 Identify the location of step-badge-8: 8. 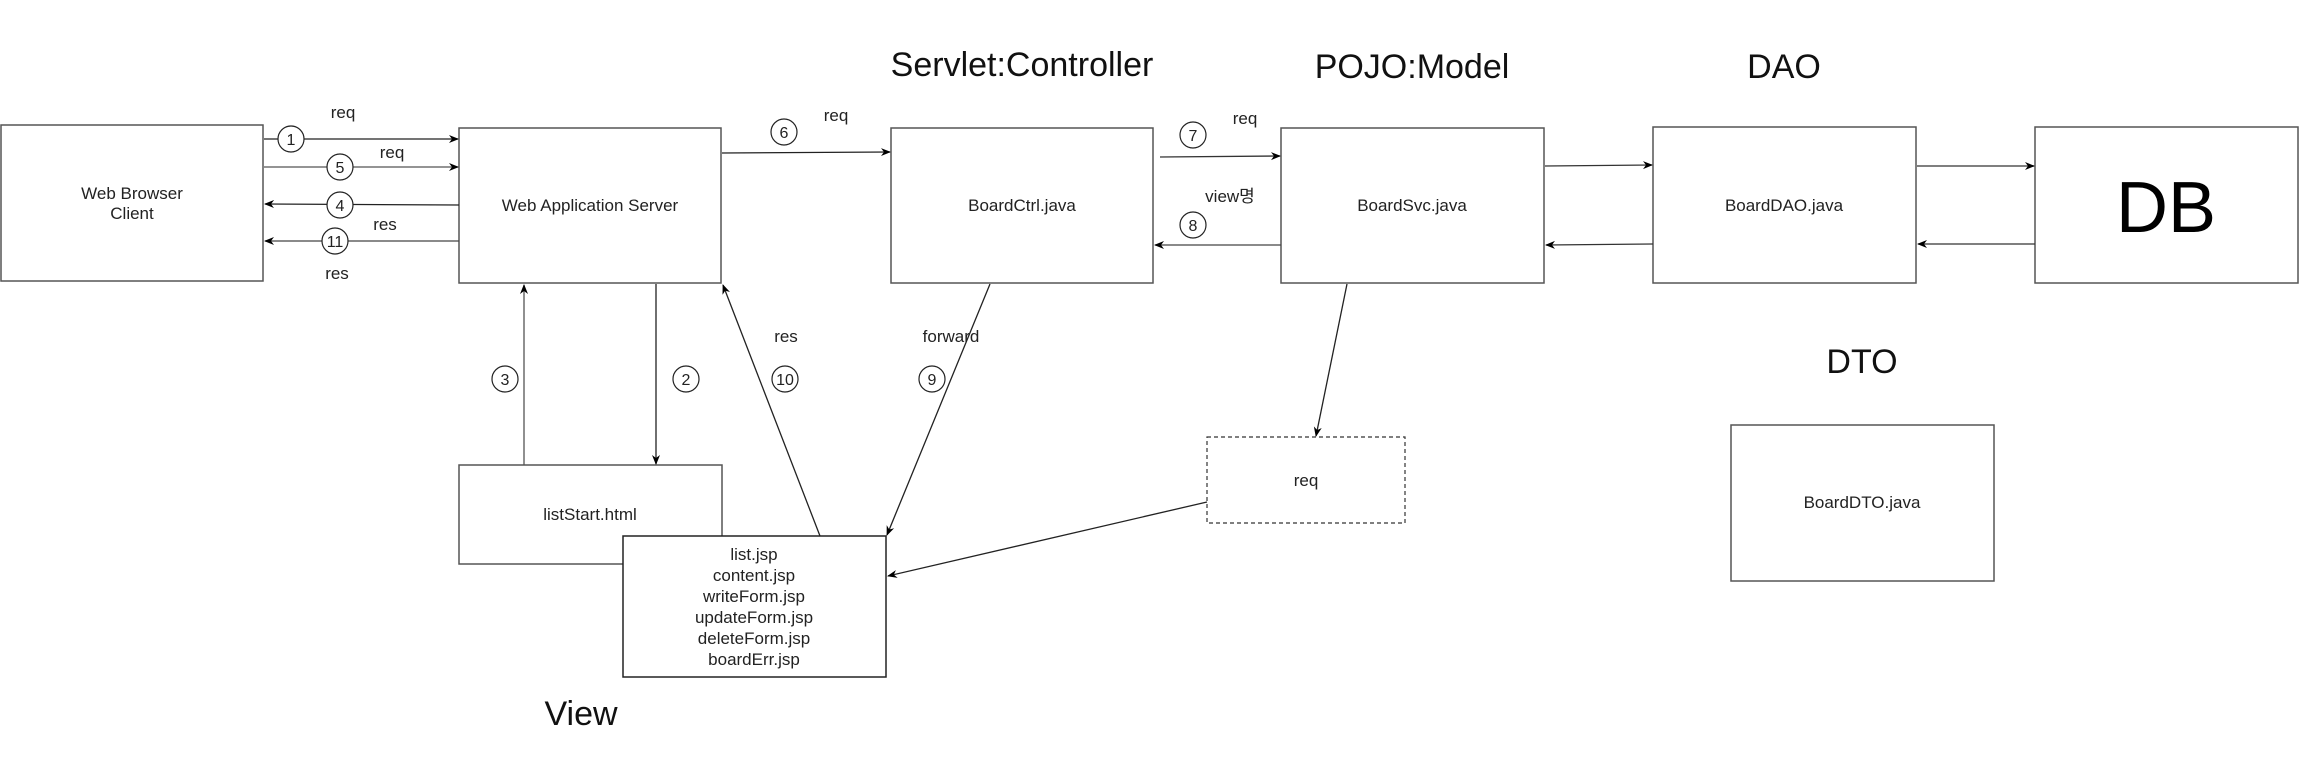
(1193, 225).